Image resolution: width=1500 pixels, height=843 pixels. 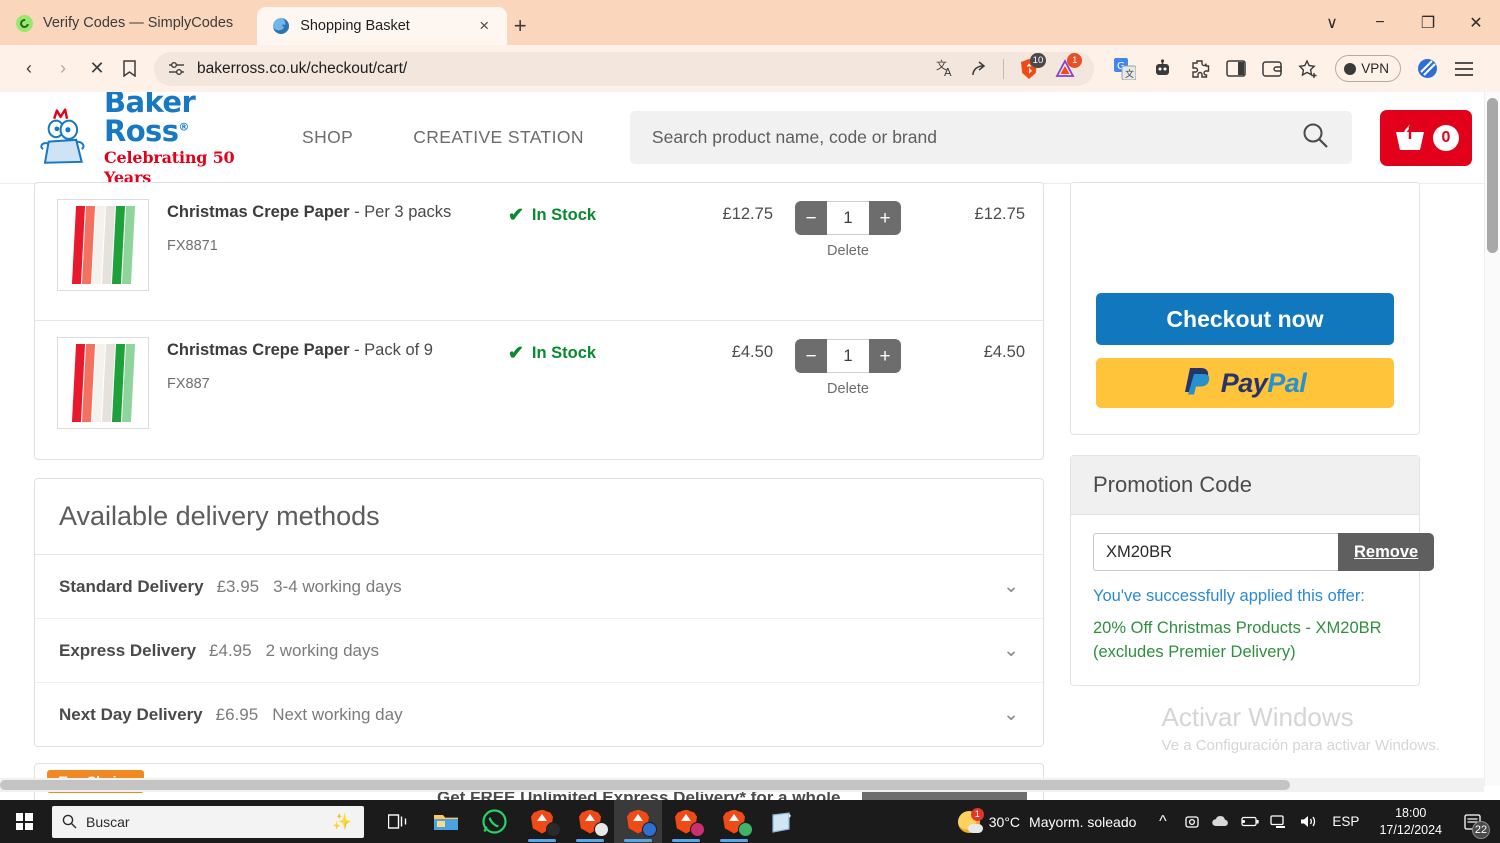 What do you see at coordinates (1191, 821) in the screenshot?
I see `camera-icon` at bounding box center [1191, 821].